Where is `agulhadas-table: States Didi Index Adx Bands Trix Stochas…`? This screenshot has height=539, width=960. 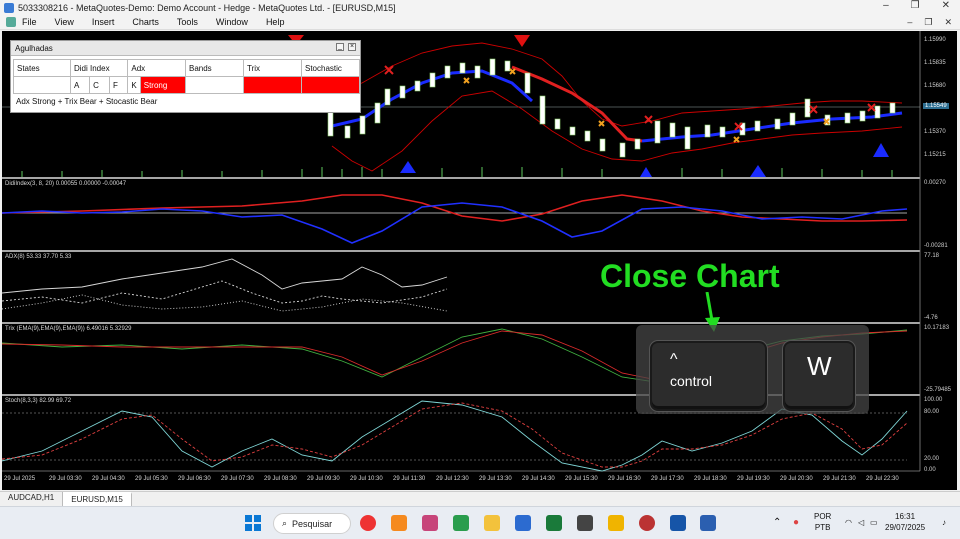
agulhadas-table: States Didi Index Adx Bands Trix Stochas… is located at coordinates (186, 76).